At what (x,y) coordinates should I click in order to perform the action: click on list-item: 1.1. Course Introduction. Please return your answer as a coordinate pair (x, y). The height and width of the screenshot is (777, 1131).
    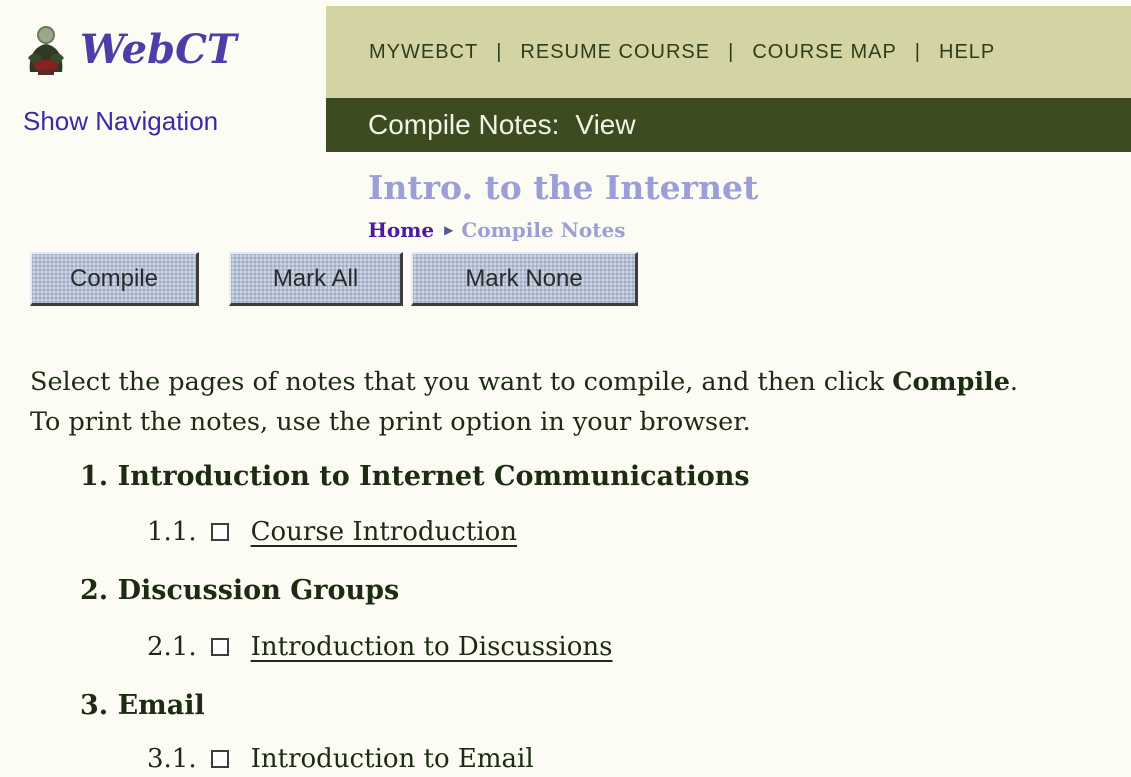
    Looking at the image, I should click on (332, 532).